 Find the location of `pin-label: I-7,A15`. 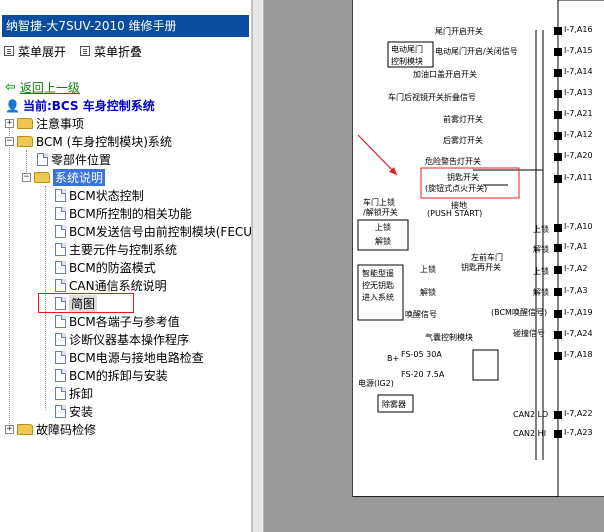

pin-label: I-7,A15 is located at coordinates (578, 50).